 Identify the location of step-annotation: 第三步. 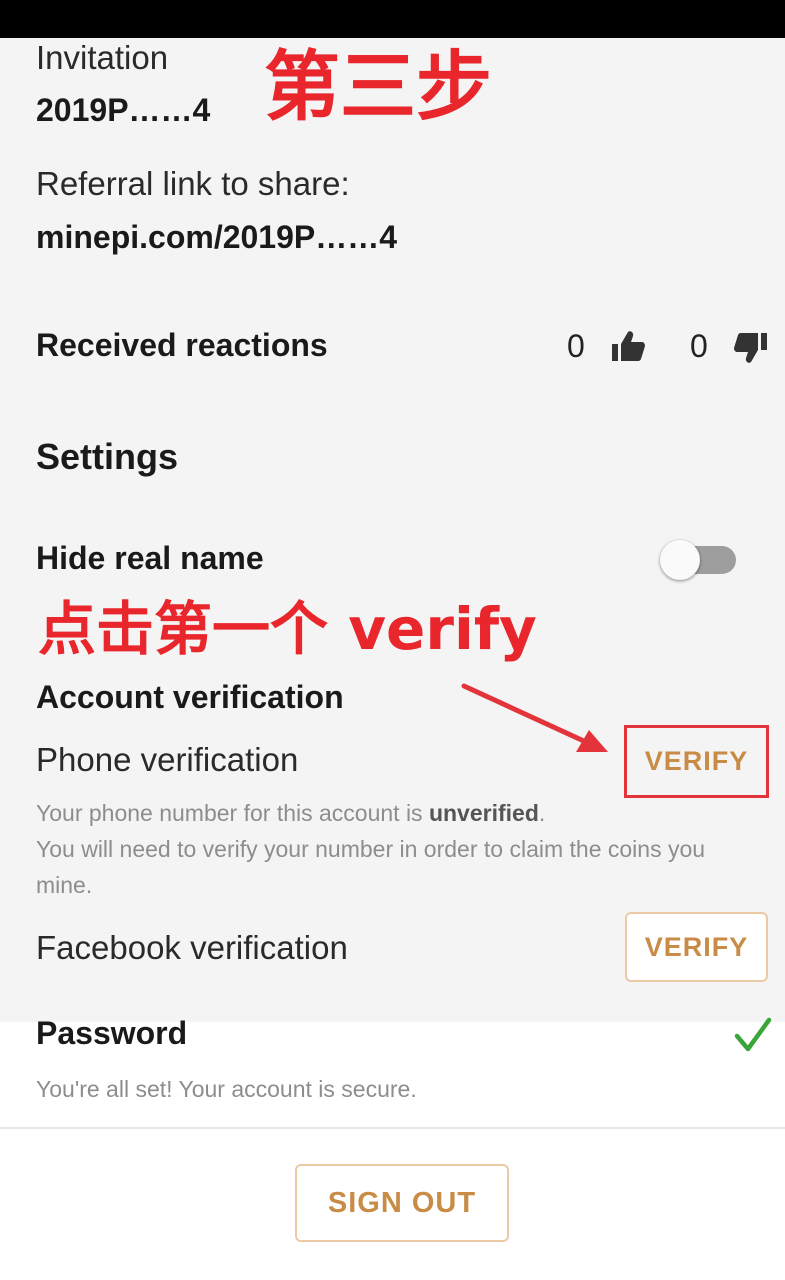
(378, 86).